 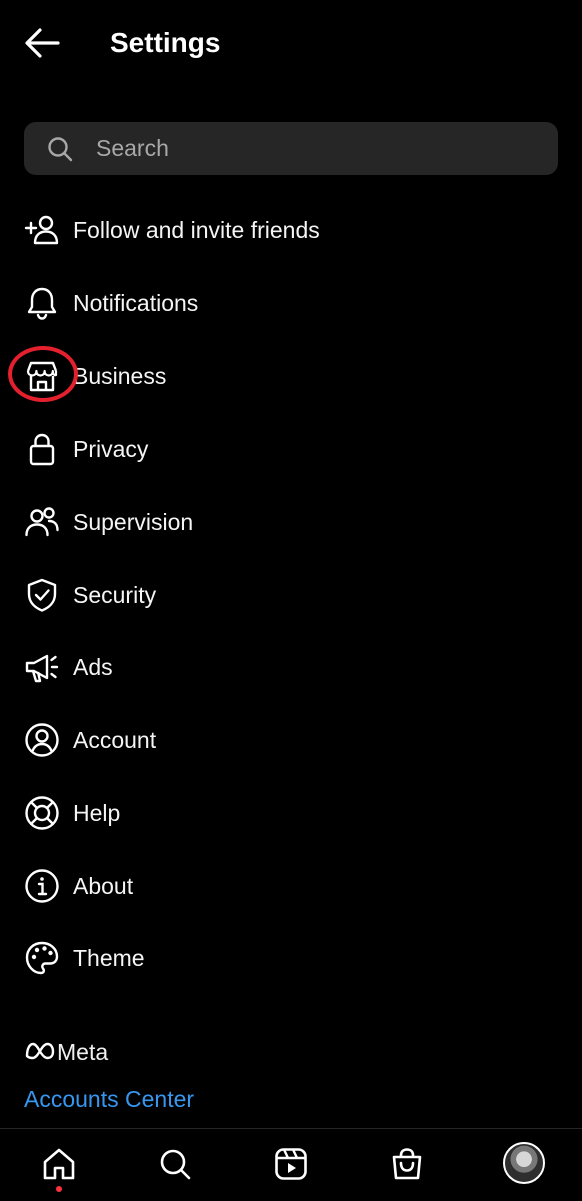 I want to click on shop-icon, so click(x=407, y=1164).